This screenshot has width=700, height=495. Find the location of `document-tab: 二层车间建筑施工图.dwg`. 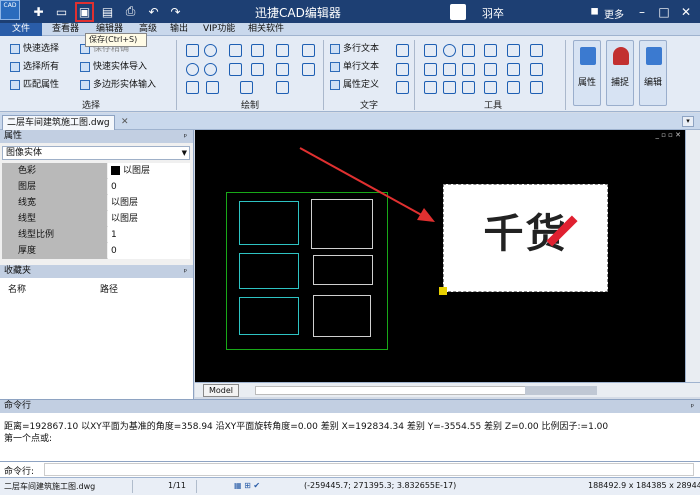

document-tab: 二层车间建筑施工图.dwg is located at coordinates (58, 122).